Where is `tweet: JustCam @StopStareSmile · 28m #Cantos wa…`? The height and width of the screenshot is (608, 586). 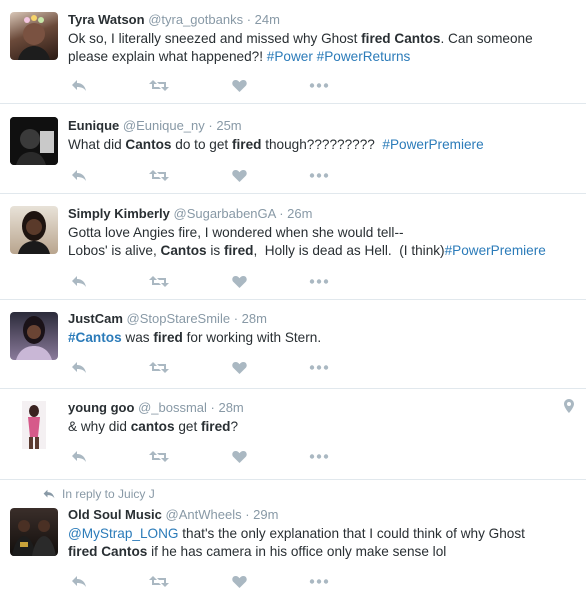 tweet: JustCam @StopStareSmile · 28m #Cantos wa… is located at coordinates (293, 344).